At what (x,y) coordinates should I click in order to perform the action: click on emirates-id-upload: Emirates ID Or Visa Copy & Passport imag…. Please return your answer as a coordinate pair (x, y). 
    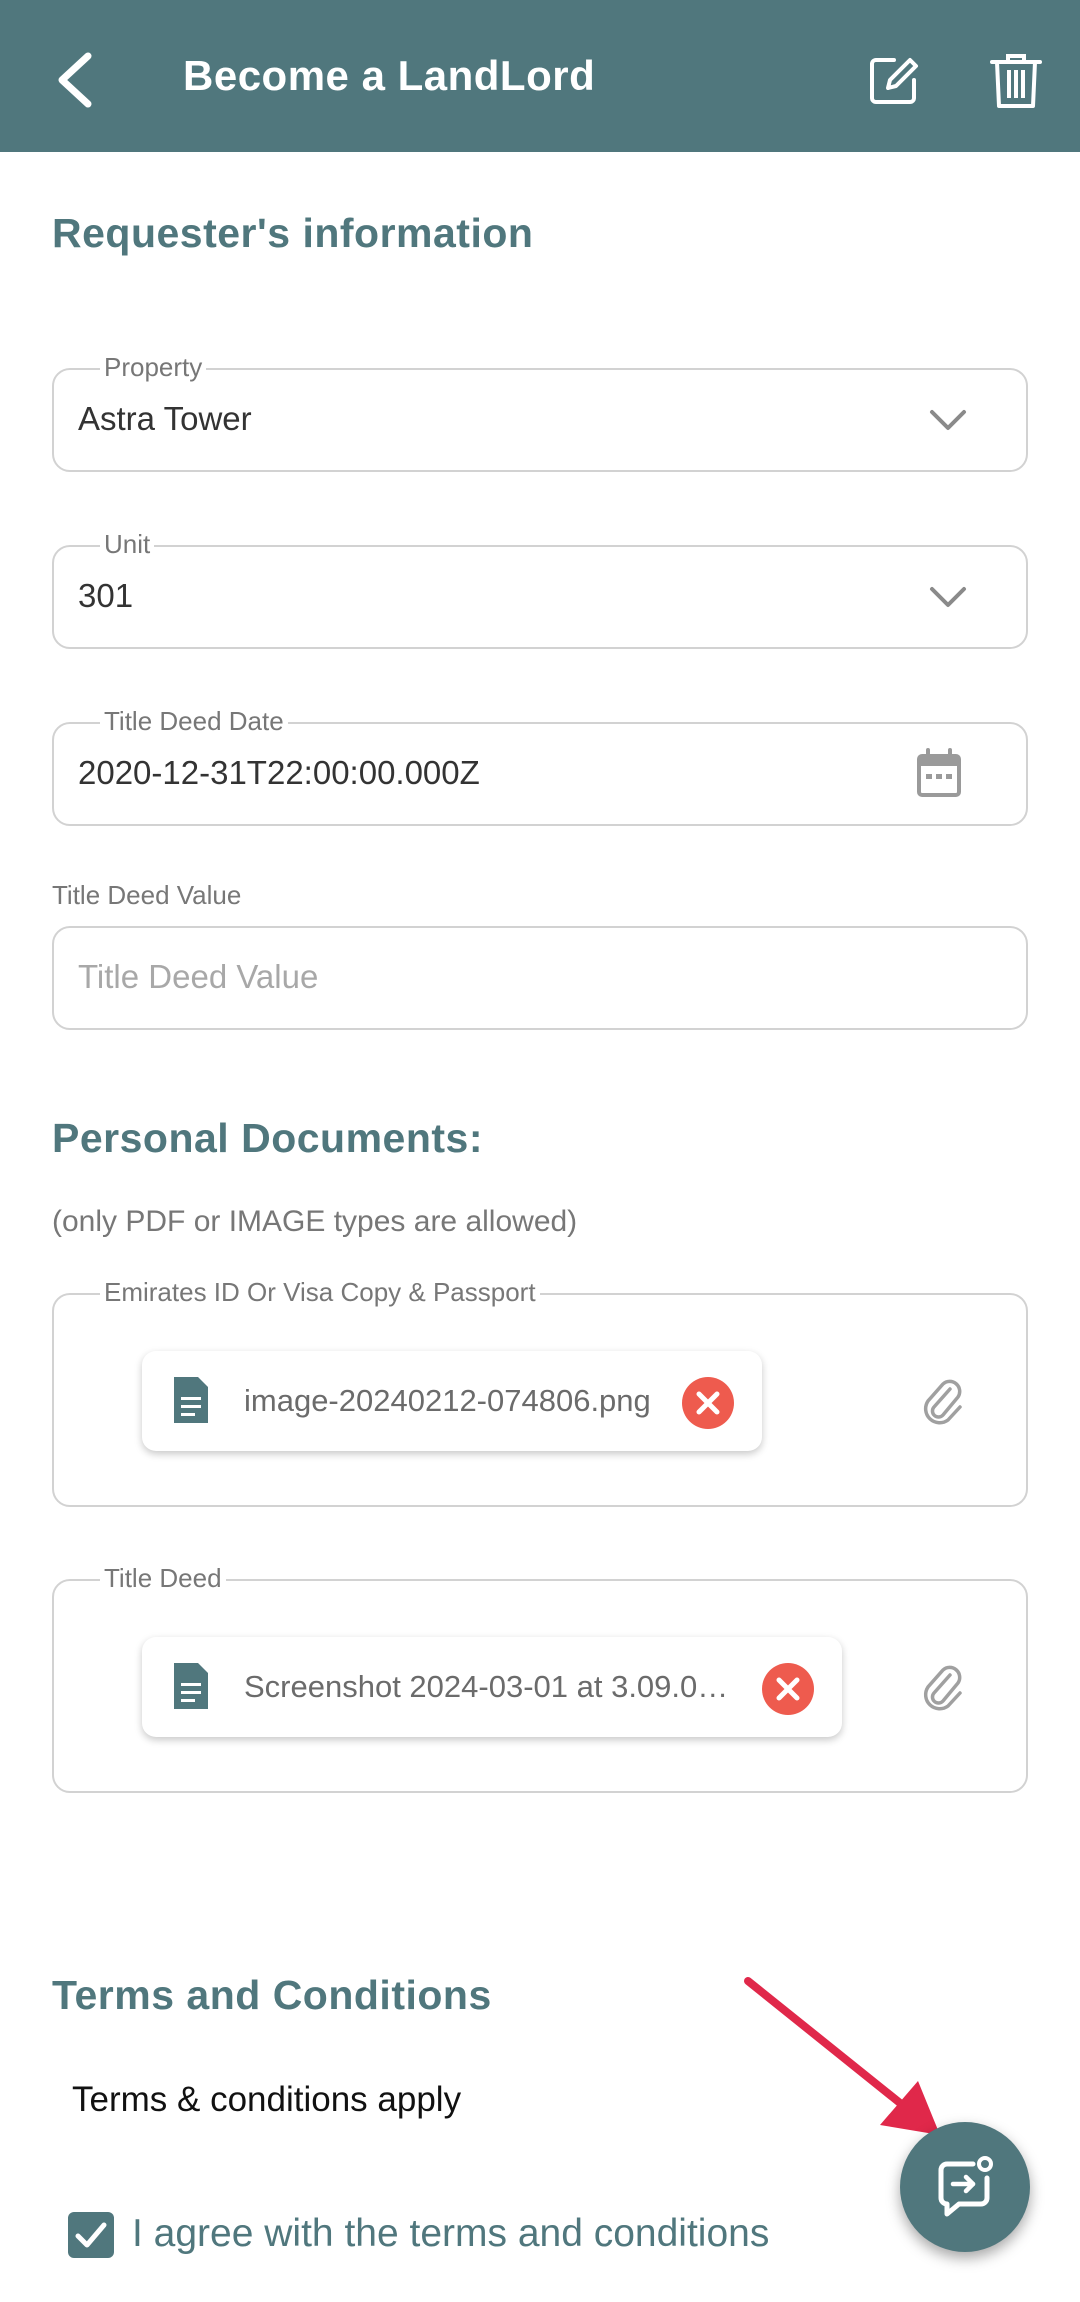
    Looking at the image, I should click on (540, 1392).